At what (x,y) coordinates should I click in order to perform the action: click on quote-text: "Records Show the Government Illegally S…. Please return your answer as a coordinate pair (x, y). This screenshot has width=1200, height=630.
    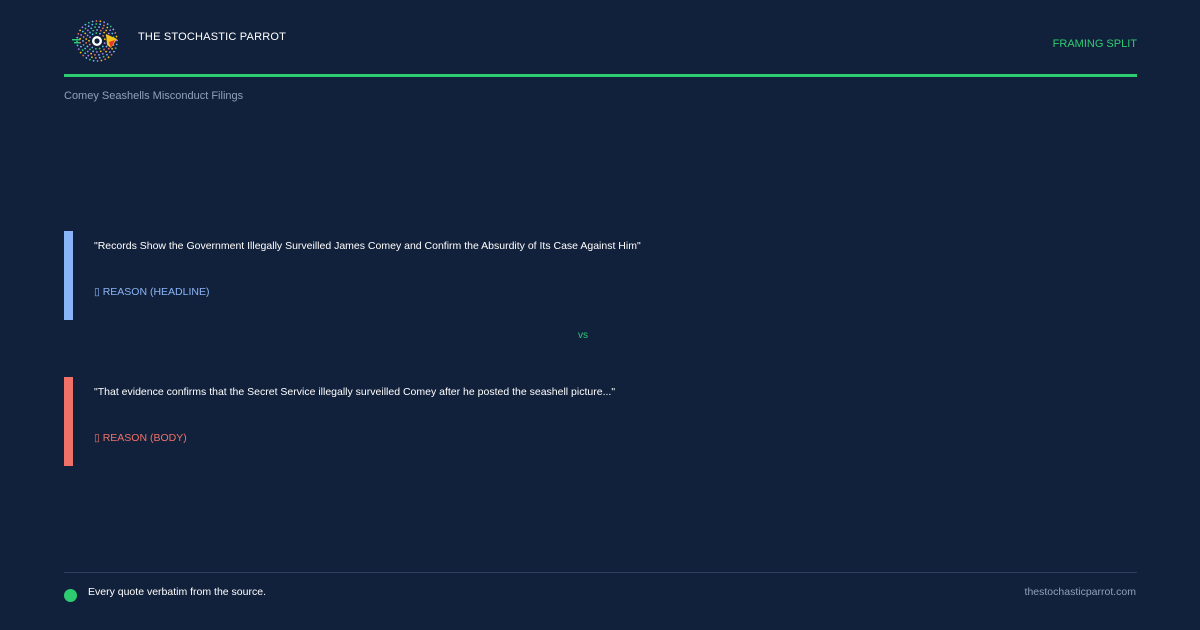
    Looking at the image, I should click on (367, 246).